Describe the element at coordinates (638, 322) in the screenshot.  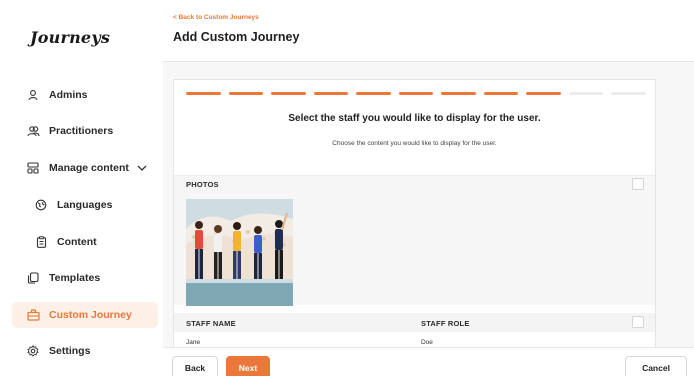
I see `staff-select-all-checkbox` at that location.